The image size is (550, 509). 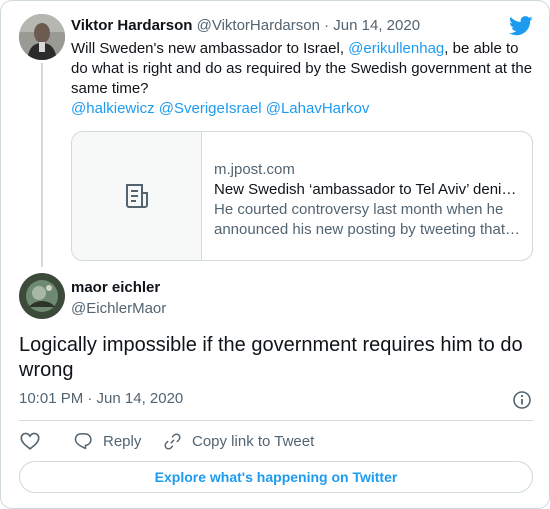 What do you see at coordinates (115, 287) in the screenshot?
I see `main-author-name: maor eichler` at bounding box center [115, 287].